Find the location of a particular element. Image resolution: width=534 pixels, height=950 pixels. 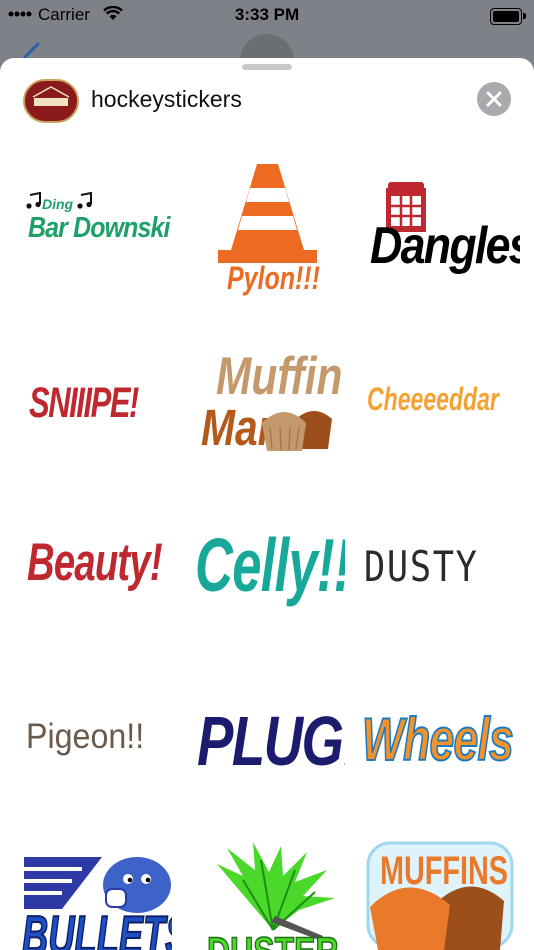

sticker-cheddar: Cheeeeddar is located at coordinates (437, 403).